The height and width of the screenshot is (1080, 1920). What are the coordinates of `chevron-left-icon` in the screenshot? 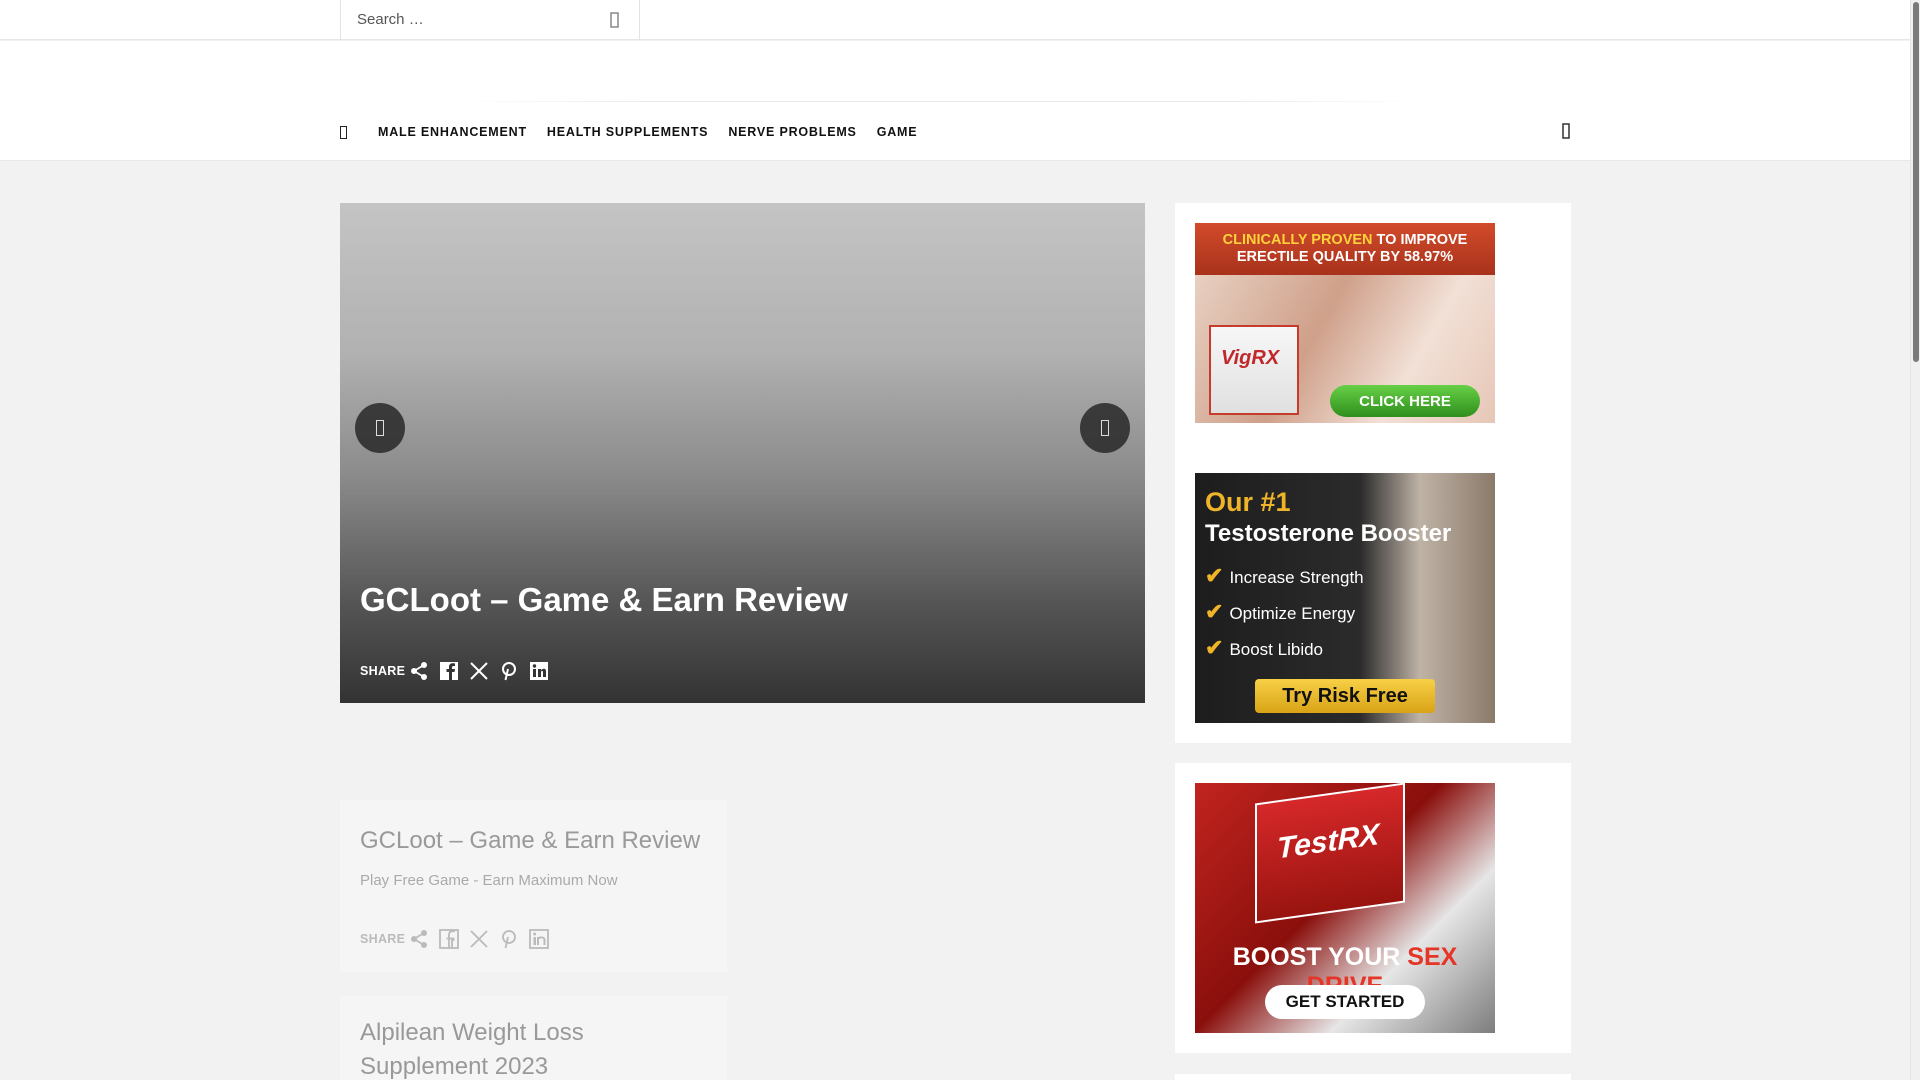 It's located at (380, 428).